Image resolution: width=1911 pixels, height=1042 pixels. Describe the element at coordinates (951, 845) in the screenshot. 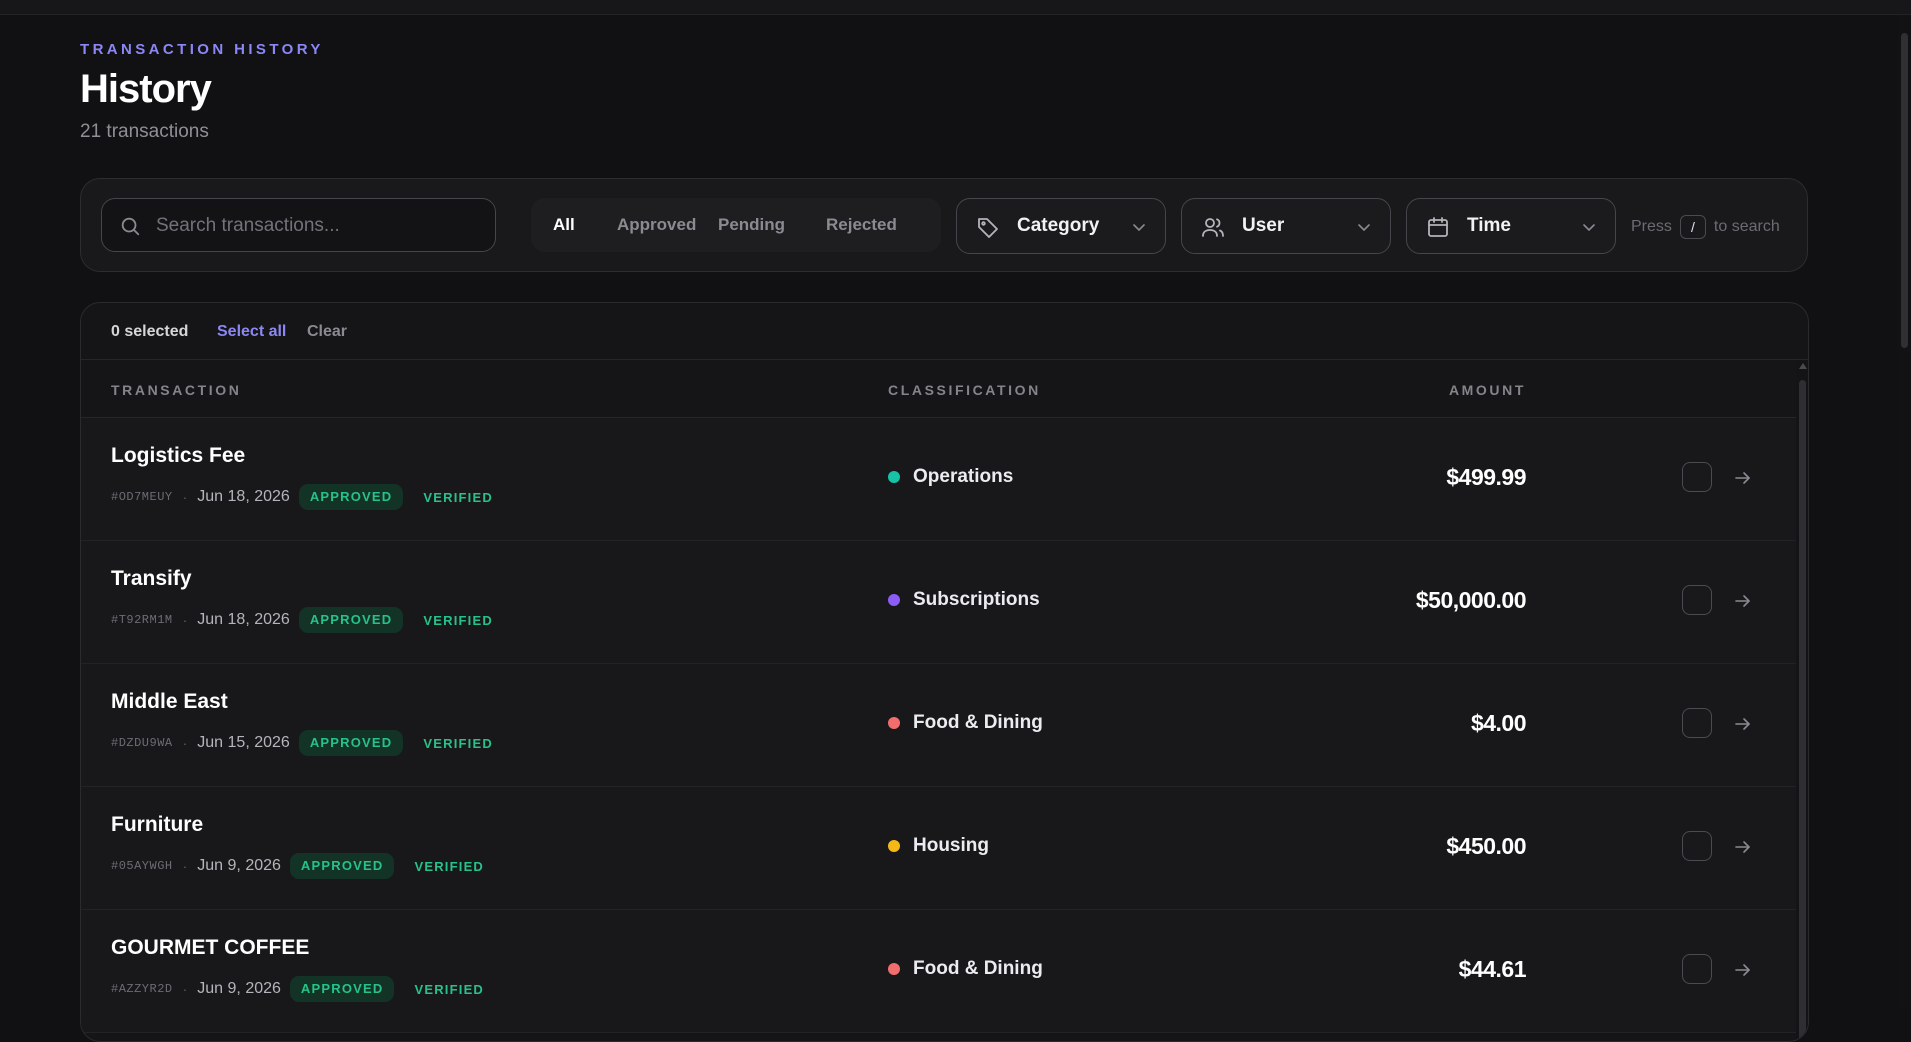

I see `category-label: Housing` at that location.